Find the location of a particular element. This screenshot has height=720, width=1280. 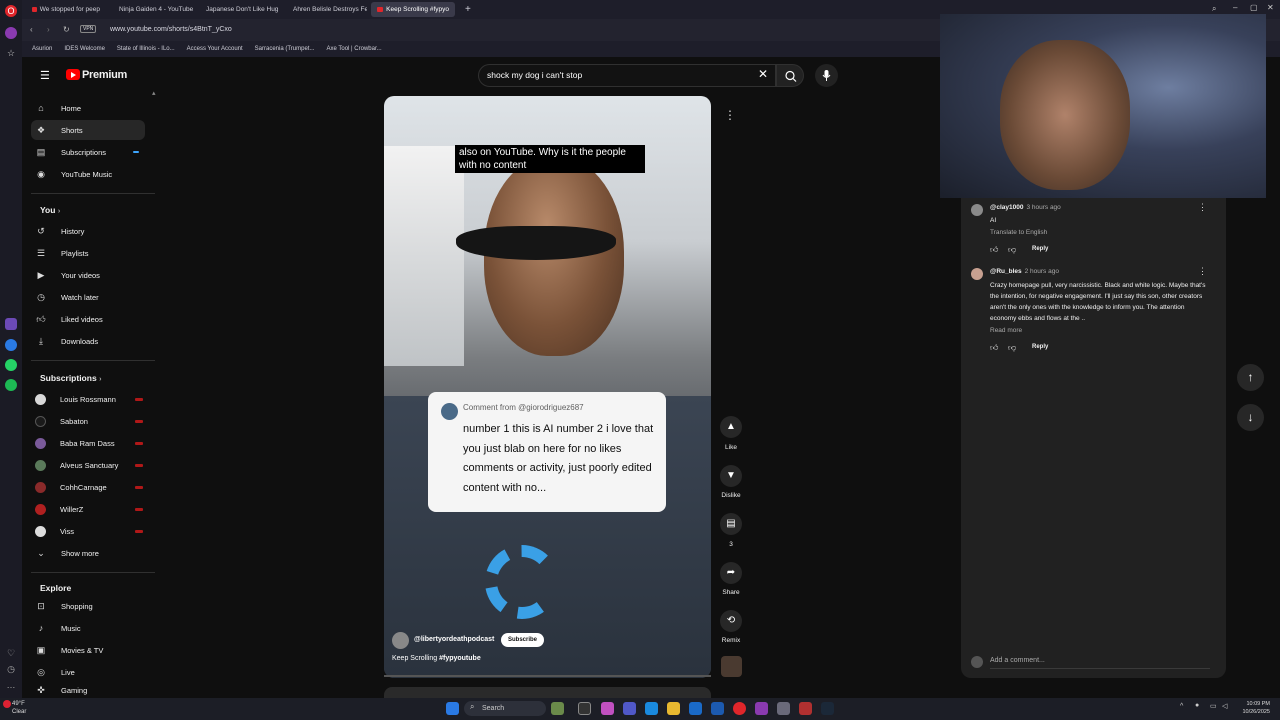

url-field: www.youtube.com/shorts/s4BtnT_yCxo is located at coordinates (171, 29).